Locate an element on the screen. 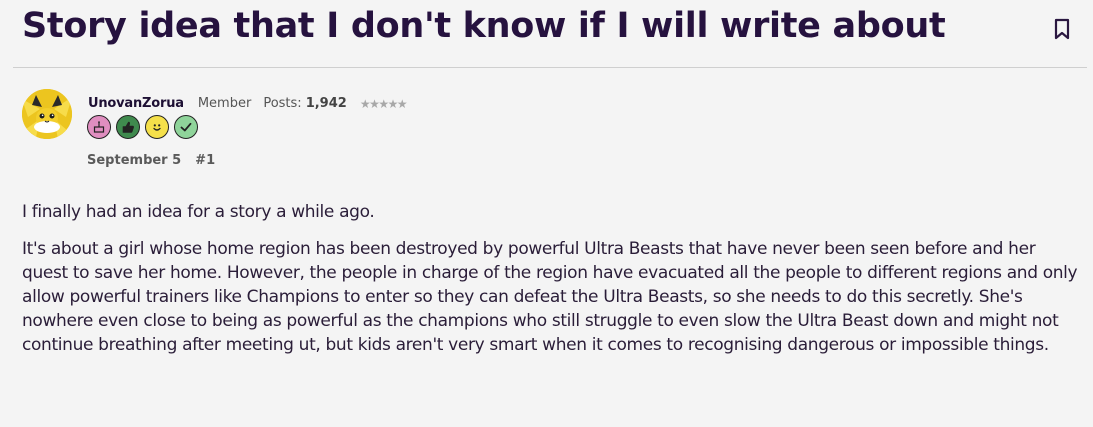  author-username-link: UnovanZorua is located at coordinates (136, 104).